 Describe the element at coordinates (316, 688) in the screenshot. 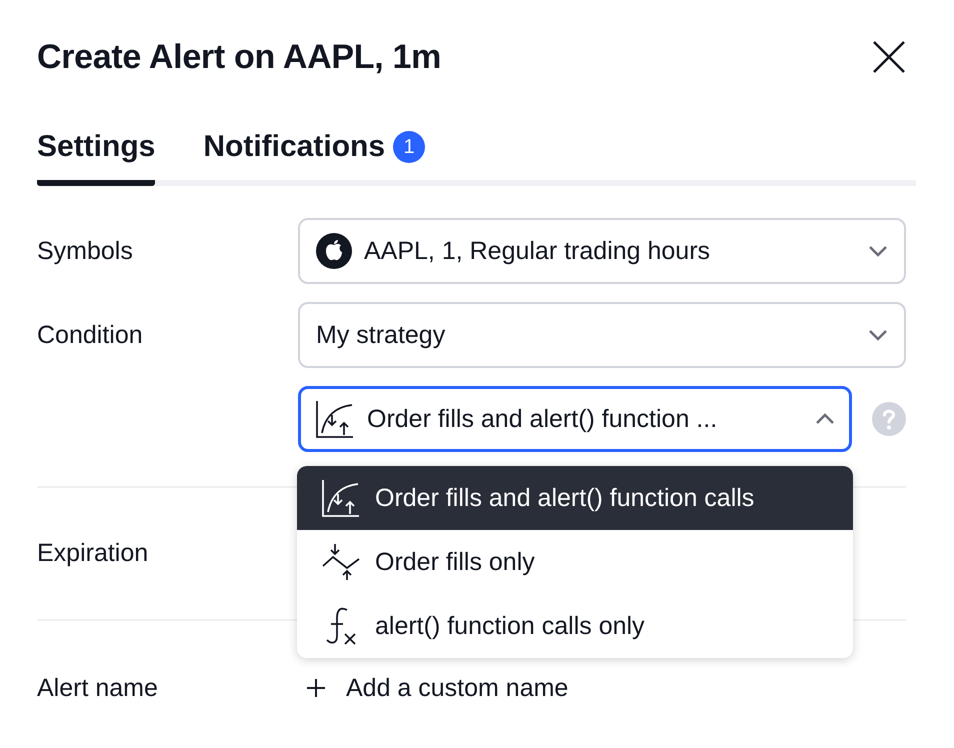

I see `plus-icon` at that location.